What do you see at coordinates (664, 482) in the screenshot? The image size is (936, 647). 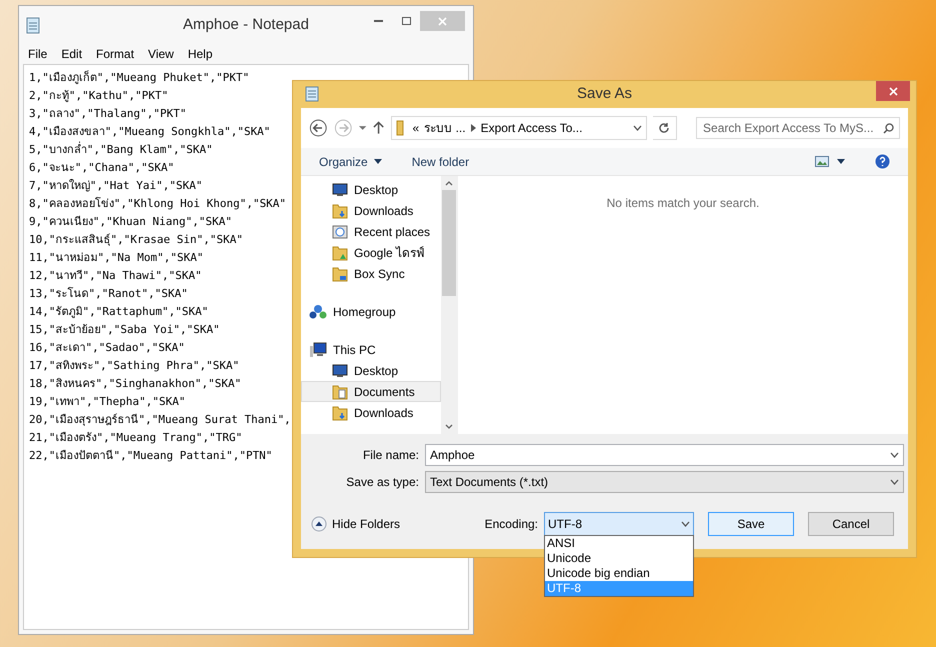 I see `file-type-dropdown: Text Documents (*.txt)` at bounding box center [664, 482].